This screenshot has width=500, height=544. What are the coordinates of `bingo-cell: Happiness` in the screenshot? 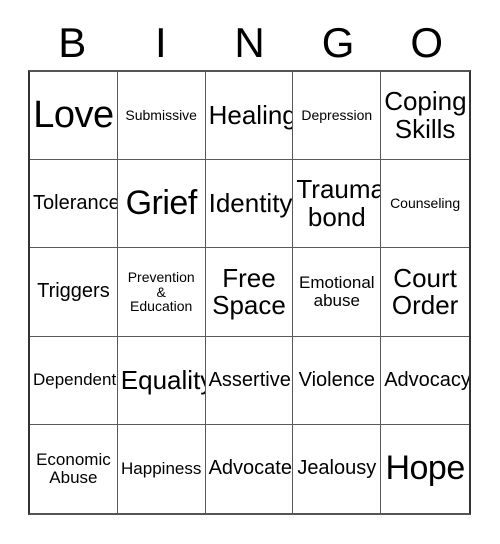 It's located at (161, 468).